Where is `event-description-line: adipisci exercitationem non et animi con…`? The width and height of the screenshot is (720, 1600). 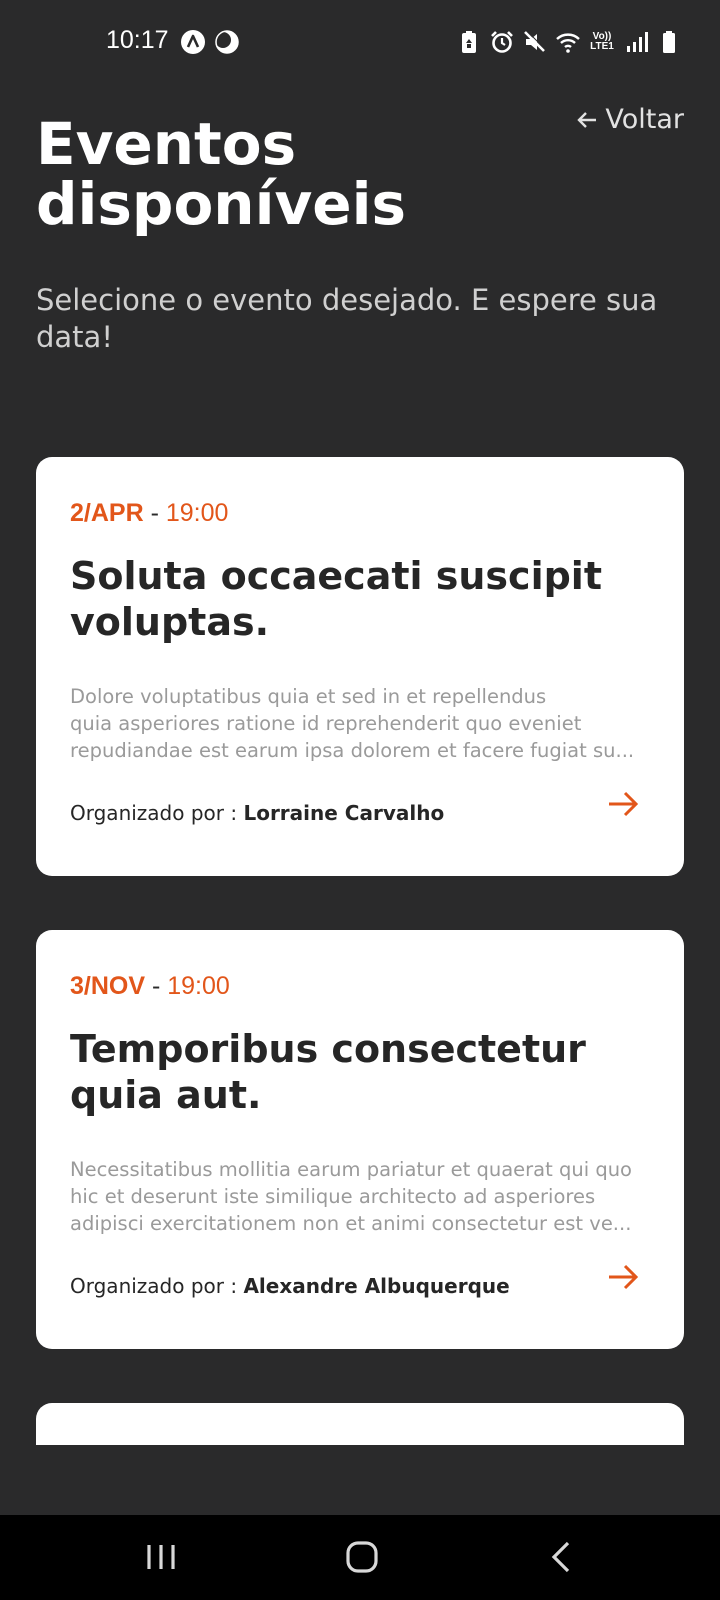 event-description-line: adipisci exercitationem non et animi con… is located at coordinates (351, 1223).